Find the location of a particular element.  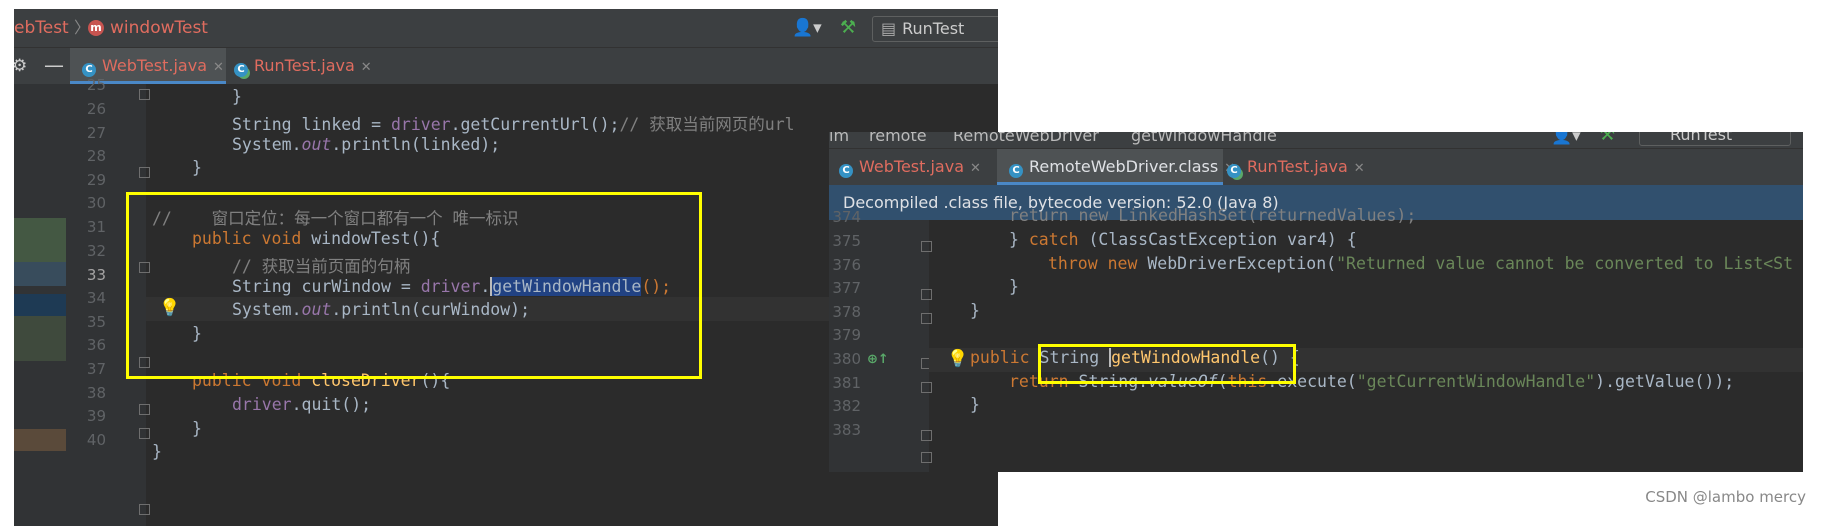

line-number: 38 is located at coordinates (96, 393).